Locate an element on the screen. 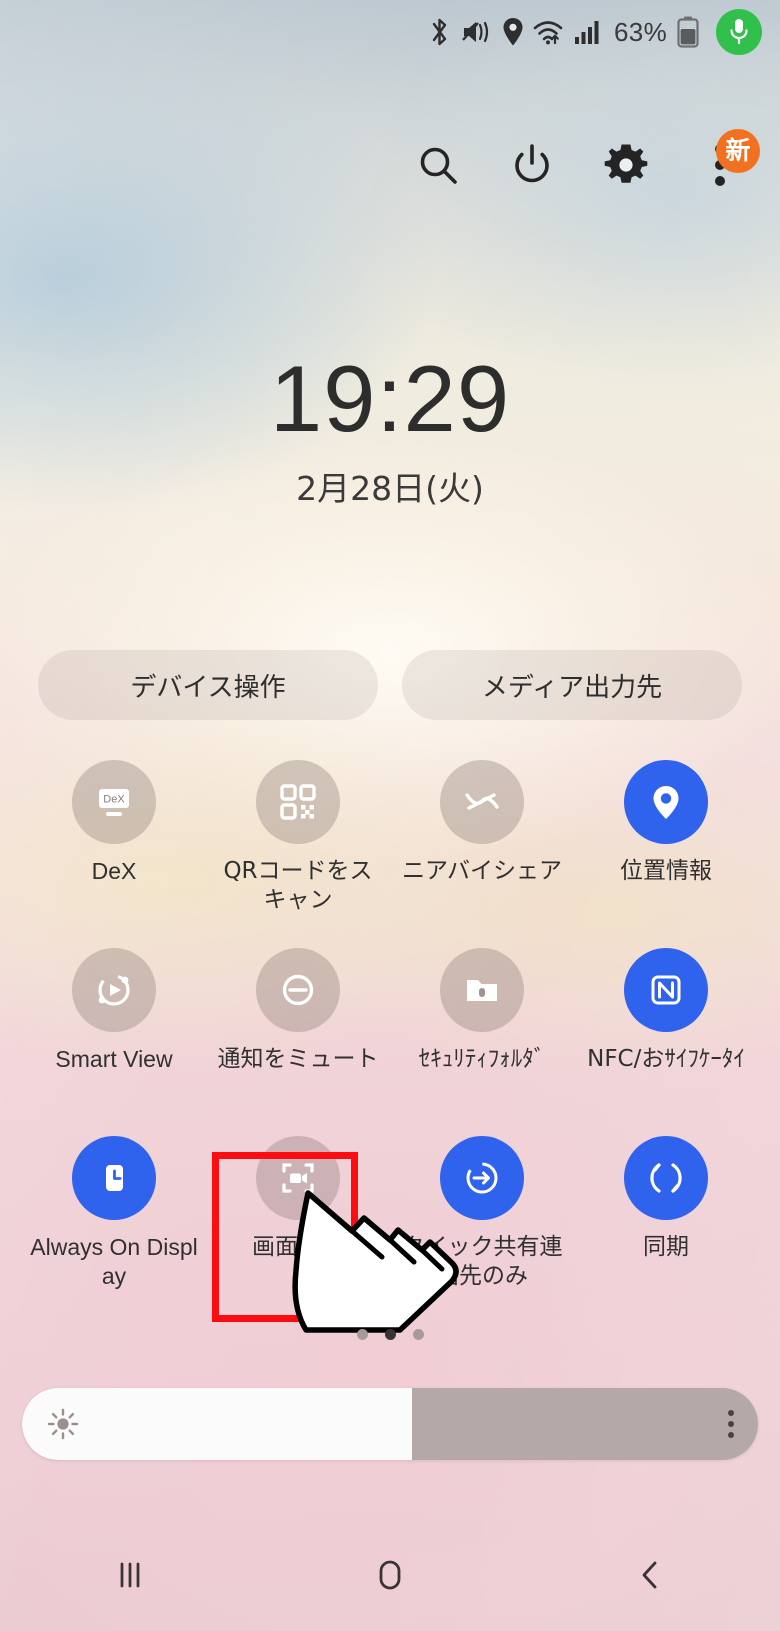  always-on-display-icon is located at coordinates (114, 1178).